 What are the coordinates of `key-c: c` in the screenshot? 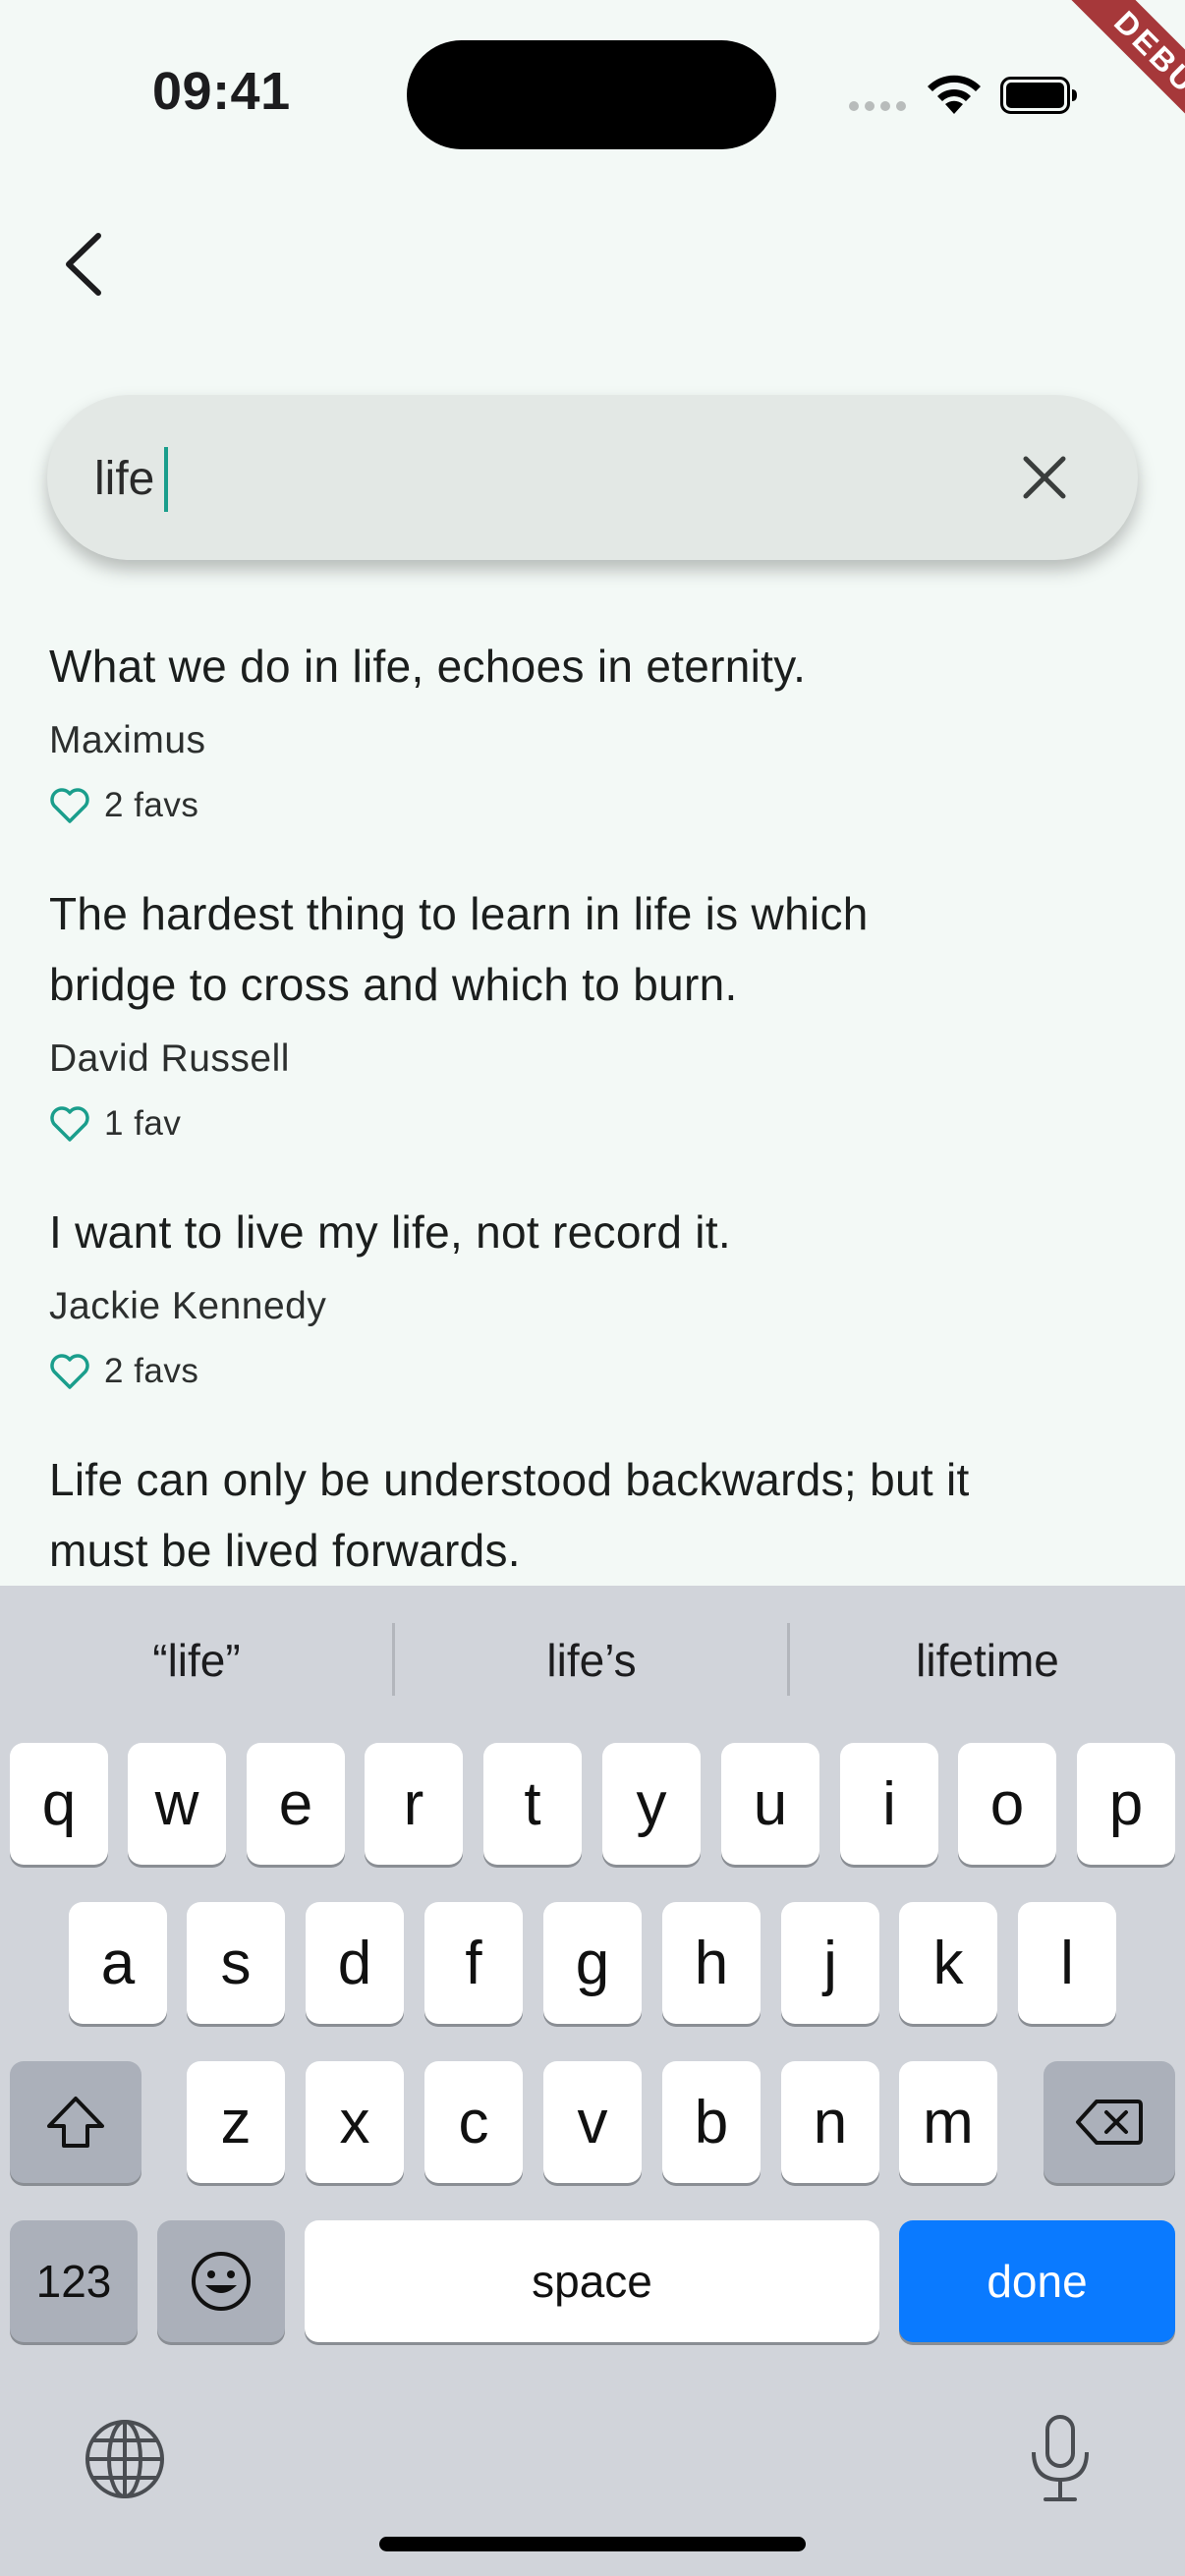 It's located at (474, 2122).